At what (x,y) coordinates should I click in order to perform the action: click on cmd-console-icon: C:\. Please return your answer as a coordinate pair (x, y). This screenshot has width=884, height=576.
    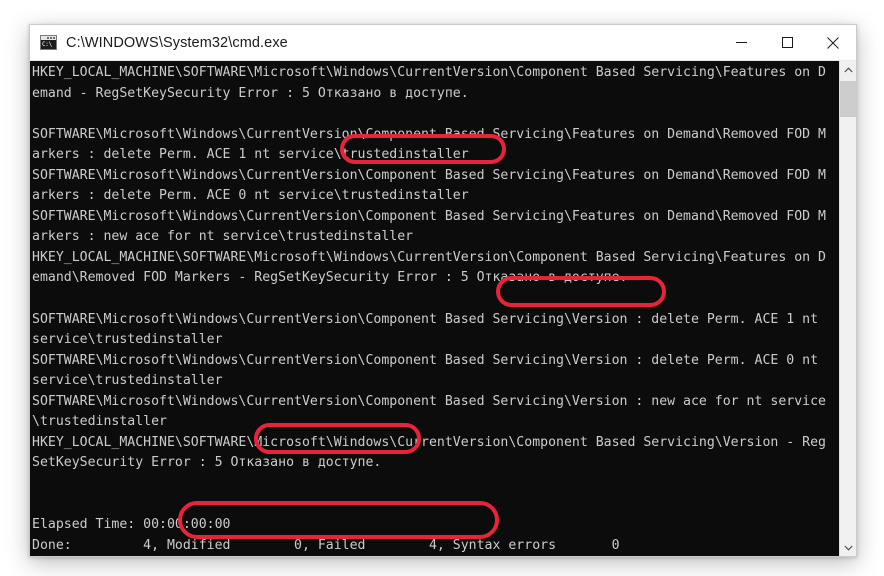
    Looking at the image, I should click on (48, 42).